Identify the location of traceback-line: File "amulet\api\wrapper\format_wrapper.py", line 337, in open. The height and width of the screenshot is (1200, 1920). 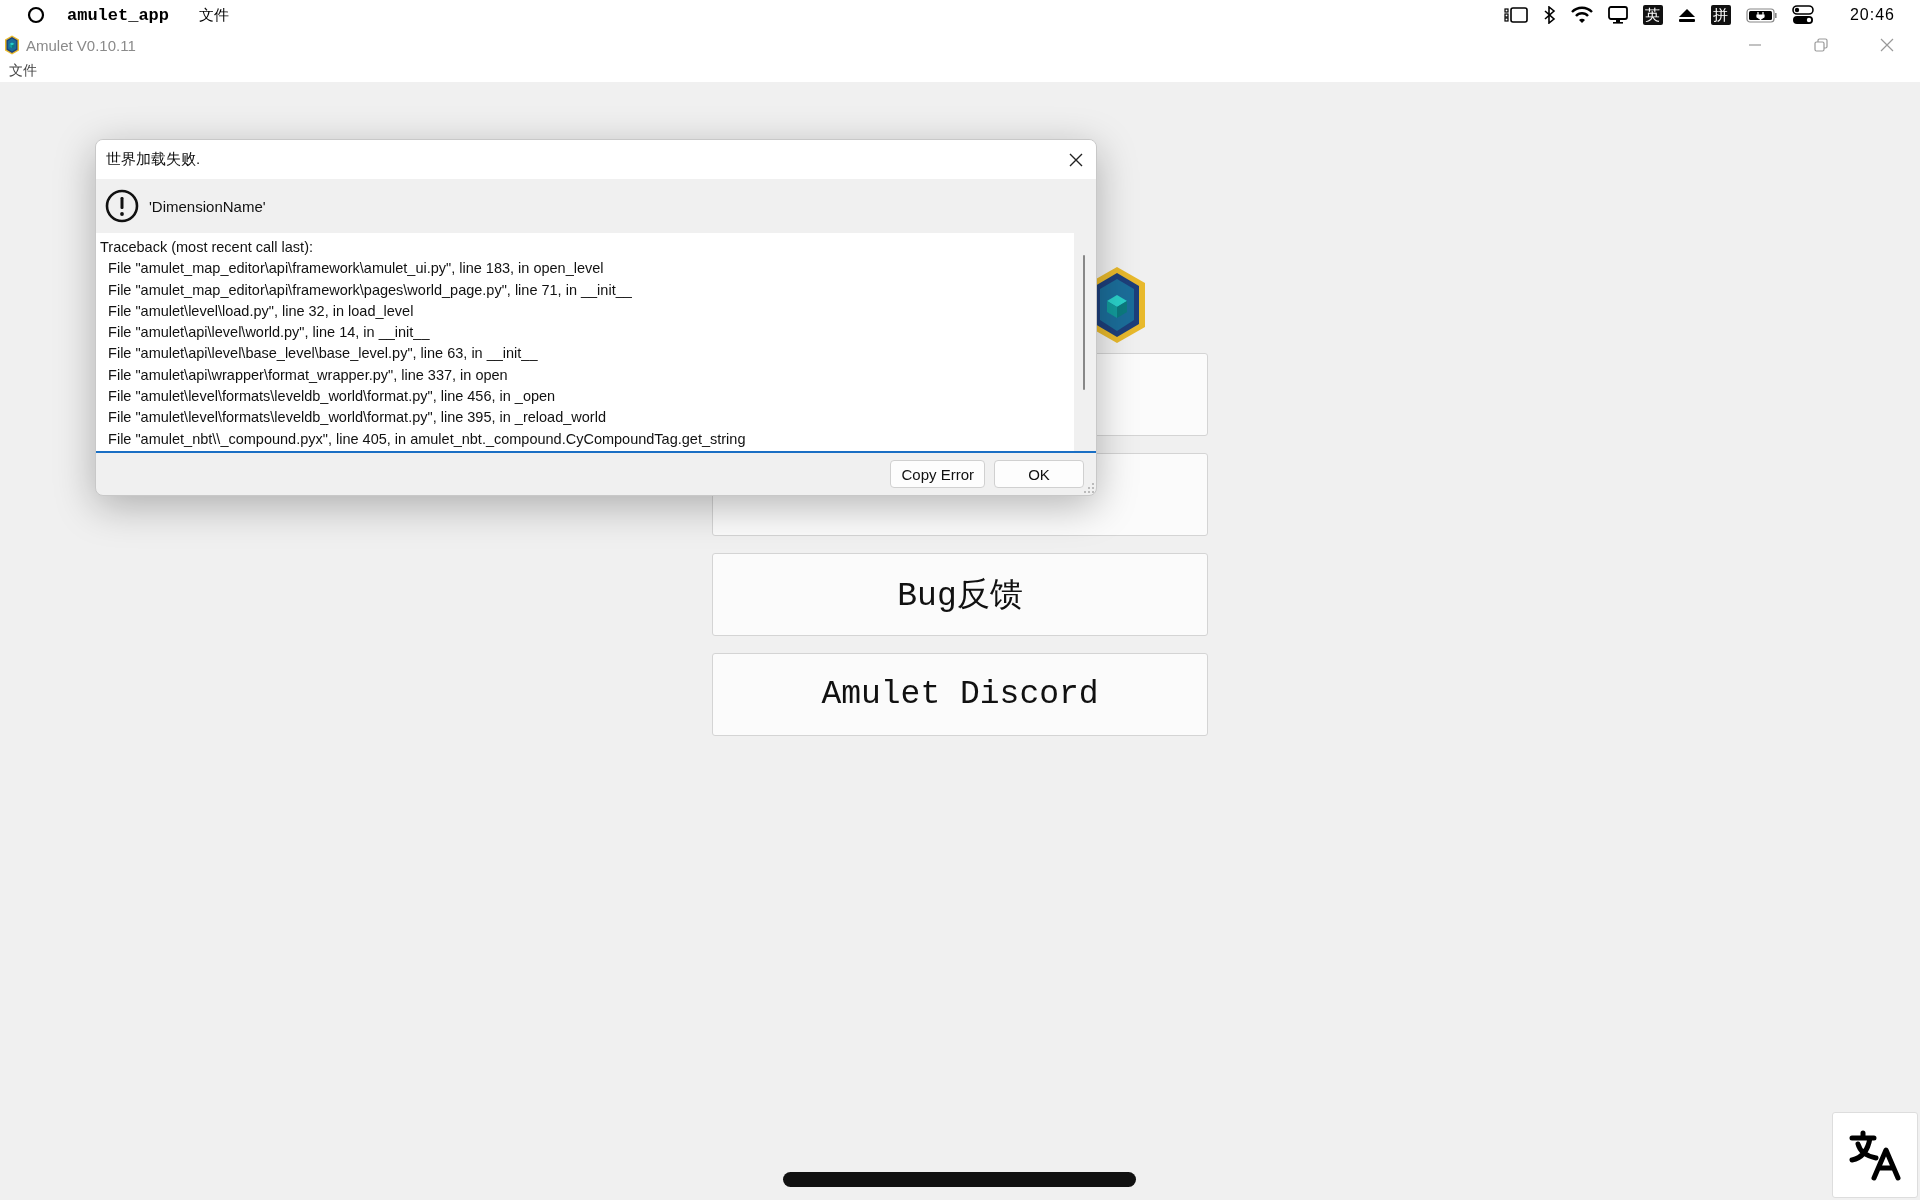
(308, 375).